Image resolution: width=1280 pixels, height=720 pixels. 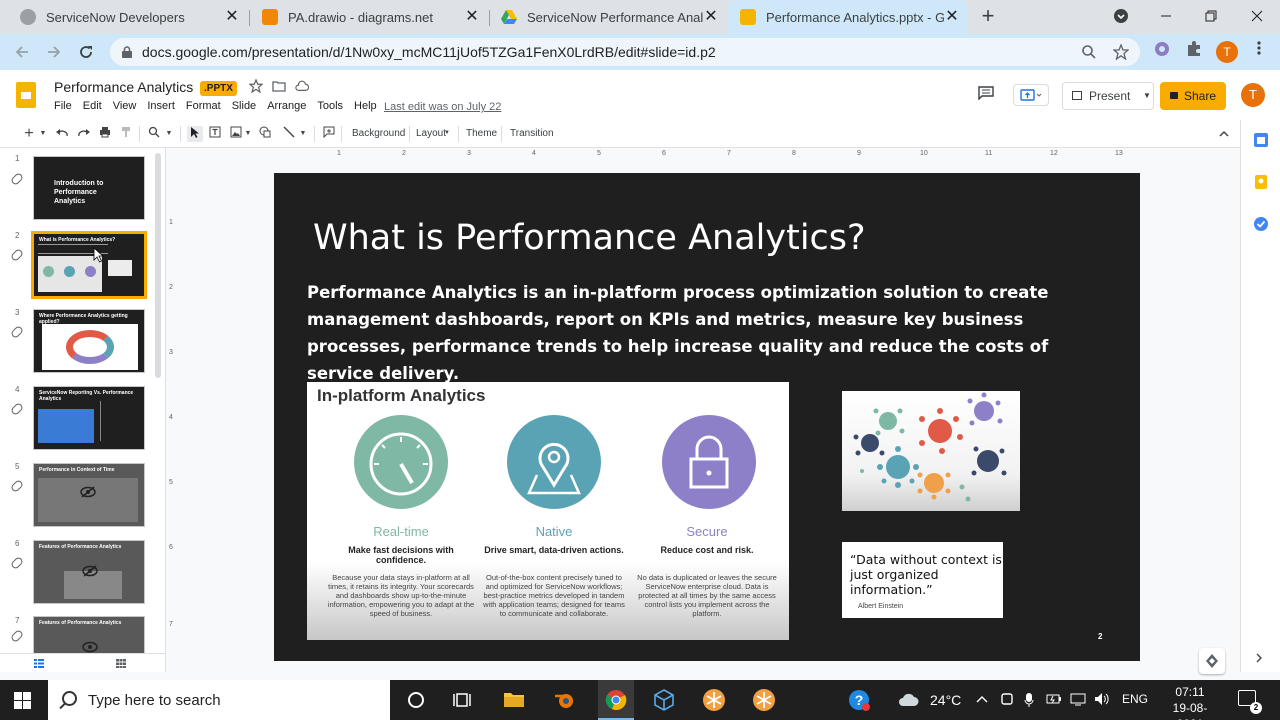 I want to click on extensions-puzzle-icon, so click(x=1194, y=49).